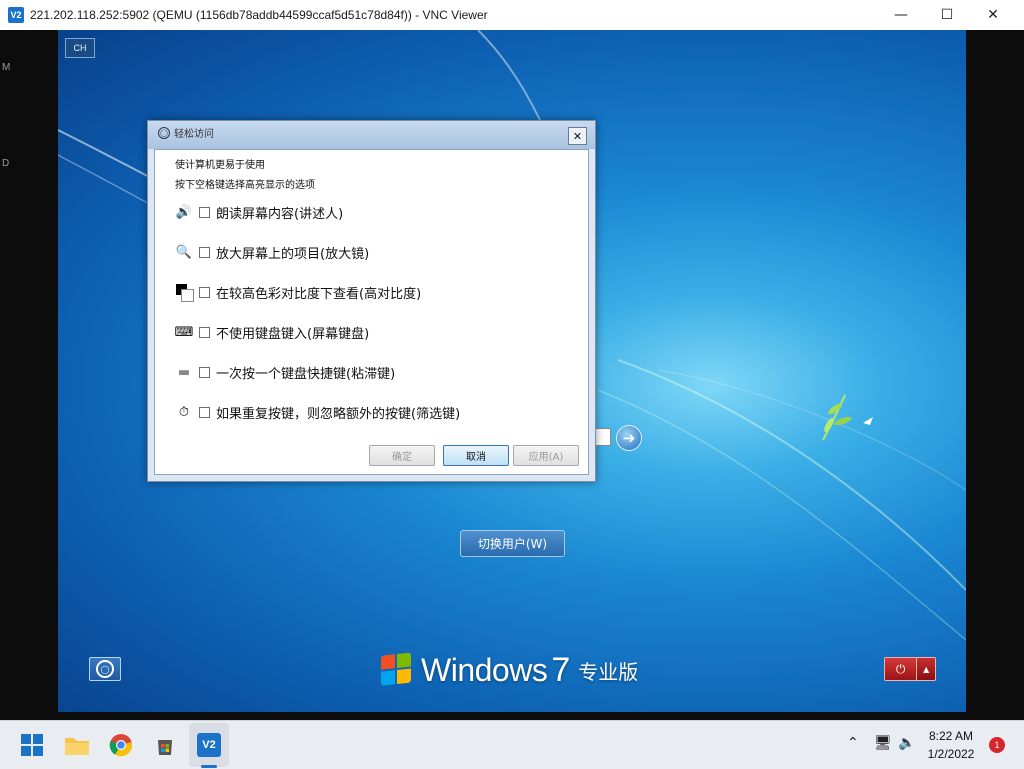 The image size is (1024, 769). What do you see at coordinates (184, 252) in the screenshot?
I see `magnifier-icon: 🔍` at bounding box center [184, 252].